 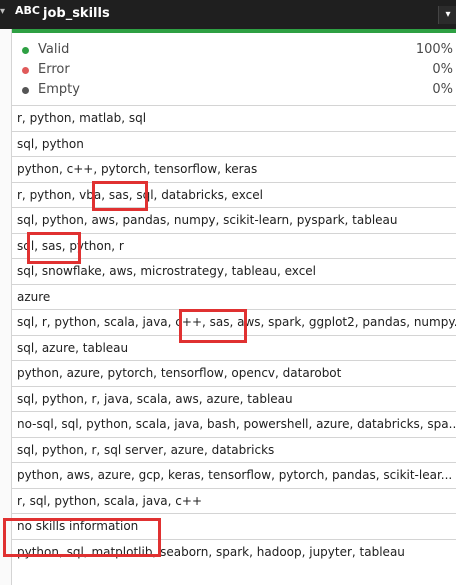 I want to click on highlight-box-no-skills, so click(x=82, y=537).